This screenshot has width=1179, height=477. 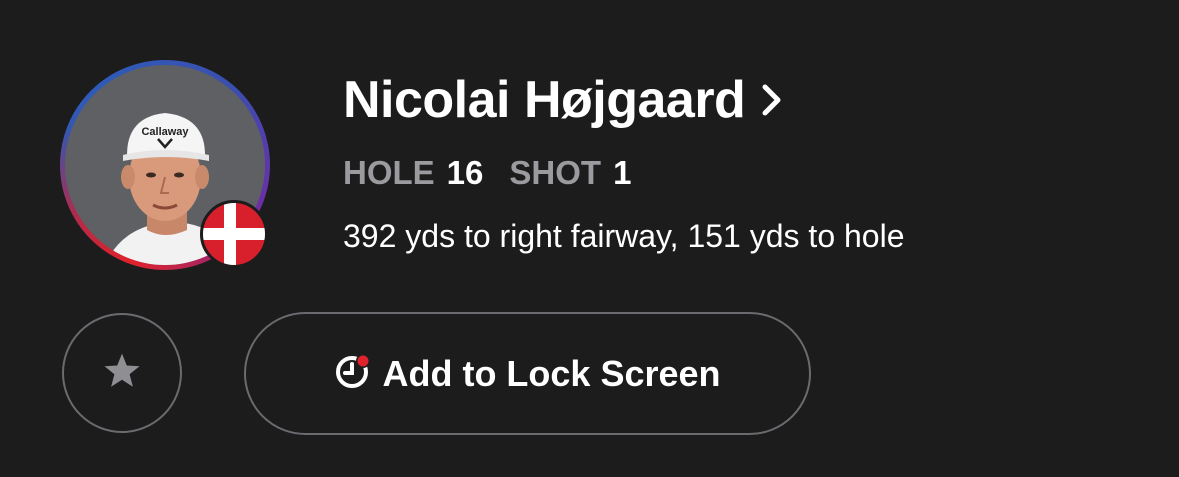 I want to click on player-name-link: Nicolai Højgaard, so click(x=563, y=100).